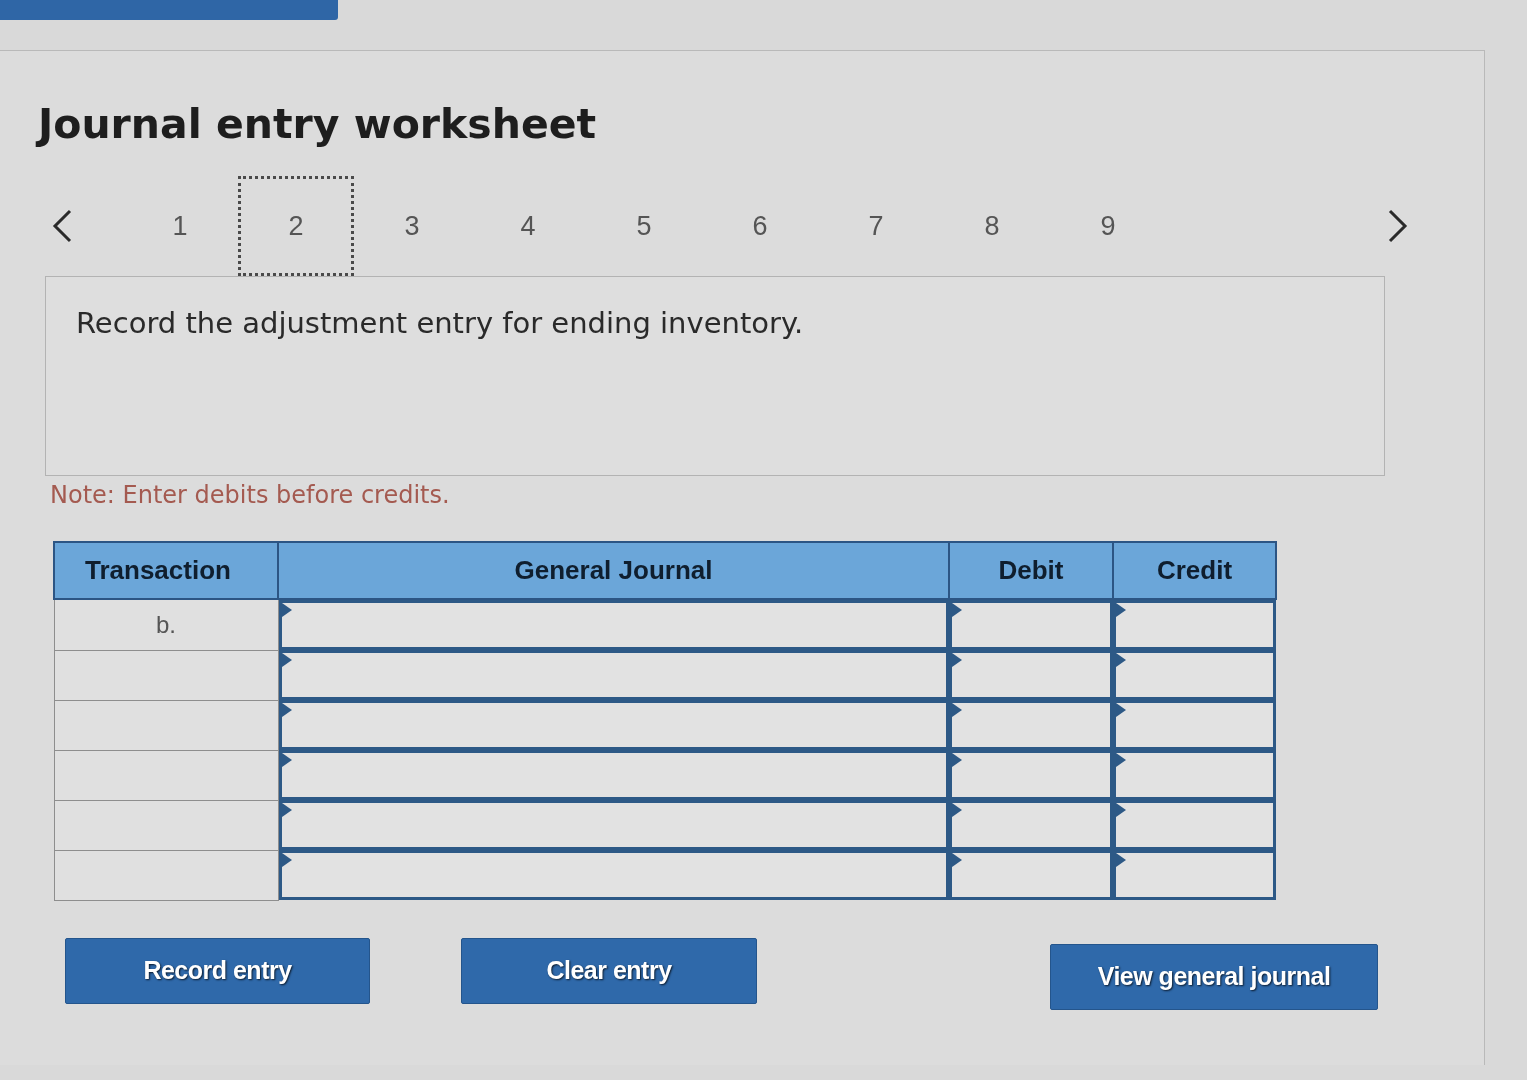 The width and height of the screenshot is (1527, 1080). Describe the element at coordinates (217, 970) in the screenshot. I see `record-entry-button: Record entry` at that location.